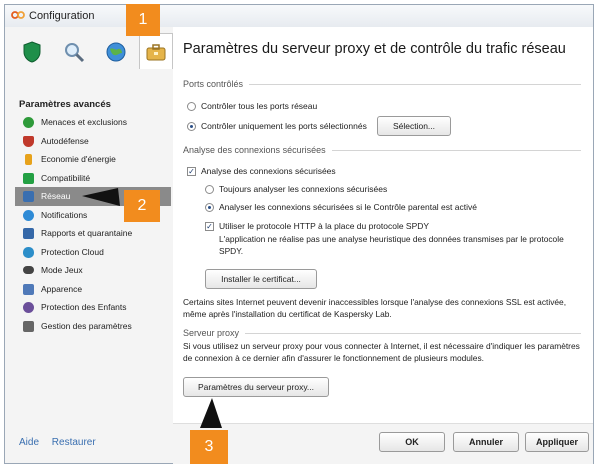 The image size is (600, 474). Describe the element at coordinates (62, 288) in the screenshot. I see `nav-item-label: Apparence` at that location.